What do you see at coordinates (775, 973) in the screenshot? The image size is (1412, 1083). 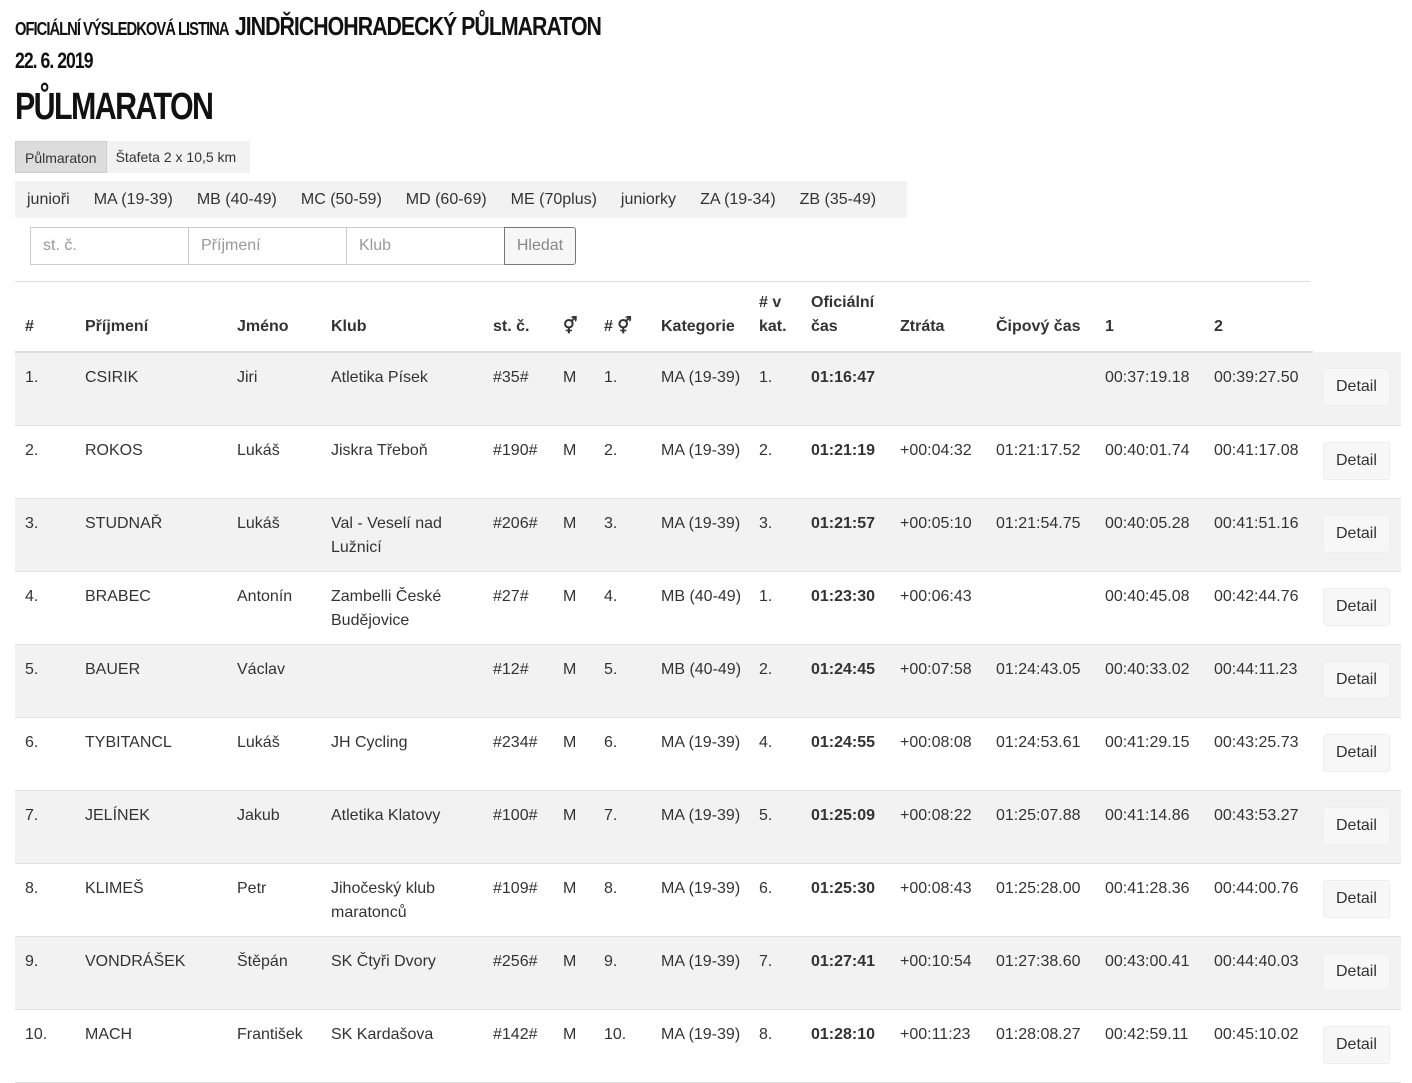 I see `cell-cat-rank: 7.` at bounding box center [775, 973].